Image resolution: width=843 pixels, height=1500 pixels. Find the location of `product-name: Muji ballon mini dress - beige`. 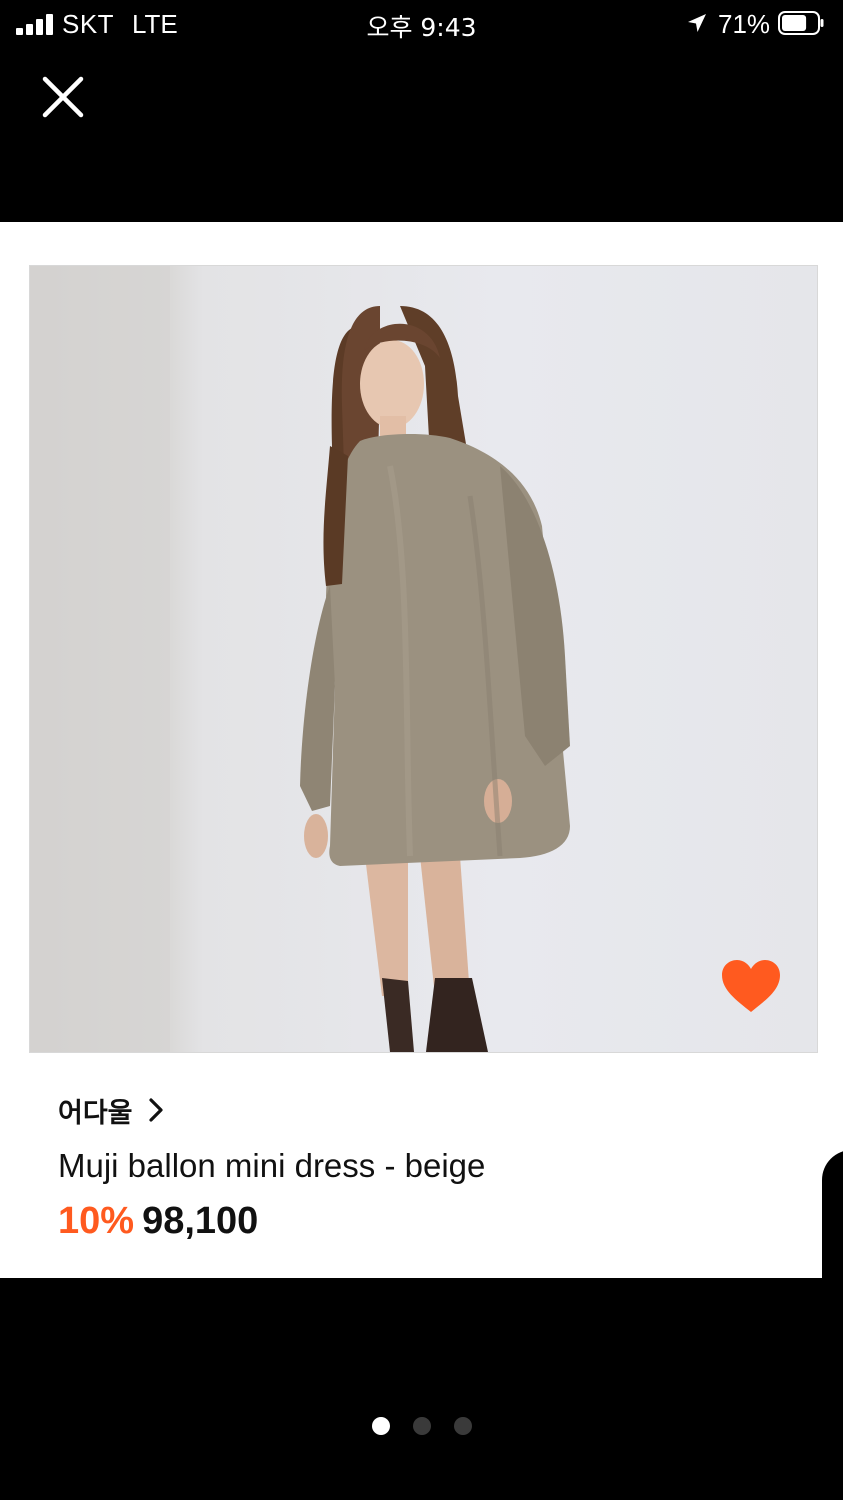

product-name: Muji ballon mini dress - beige is located at coordinates (271, 1166).